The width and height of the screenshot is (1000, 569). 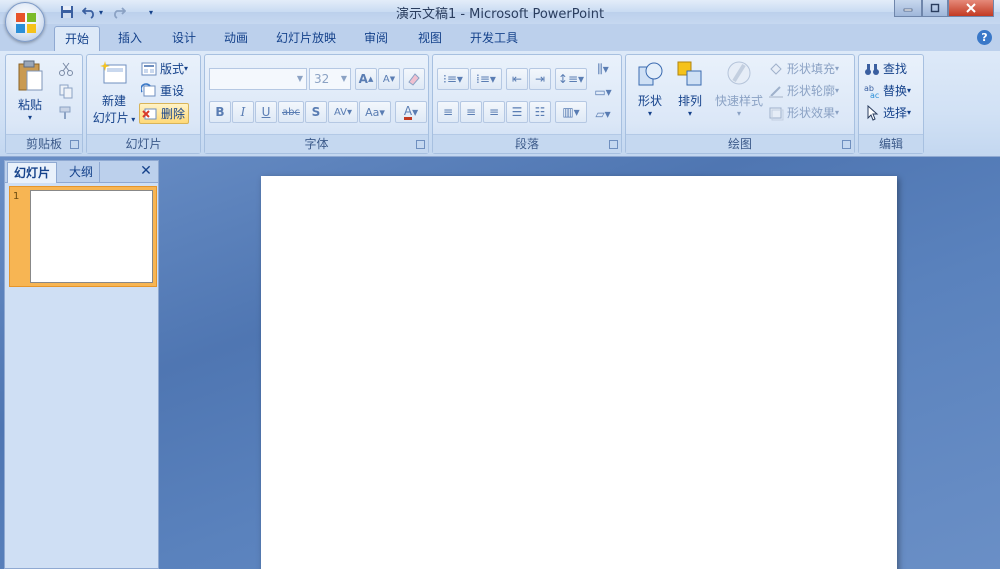 What do you see at coordinates (66, 114) in the screenshot?
I see `format-painter-icon` at bounding box center [66, 114].